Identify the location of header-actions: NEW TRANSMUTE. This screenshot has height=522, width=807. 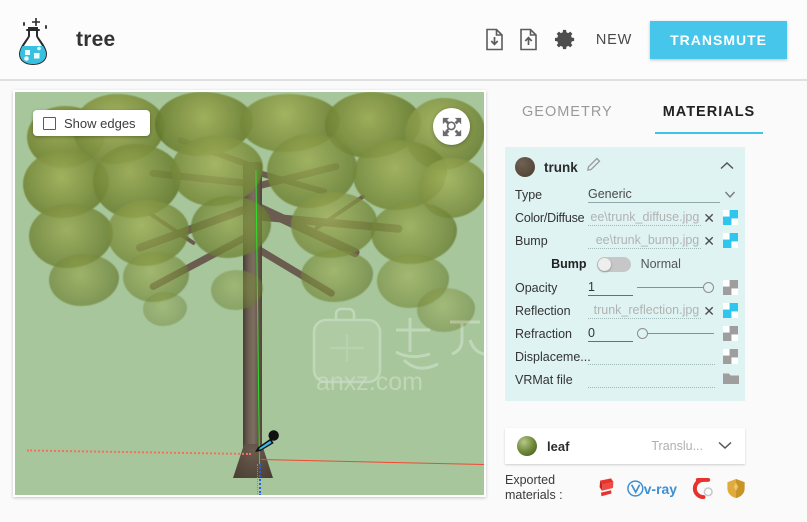
(632, 40).